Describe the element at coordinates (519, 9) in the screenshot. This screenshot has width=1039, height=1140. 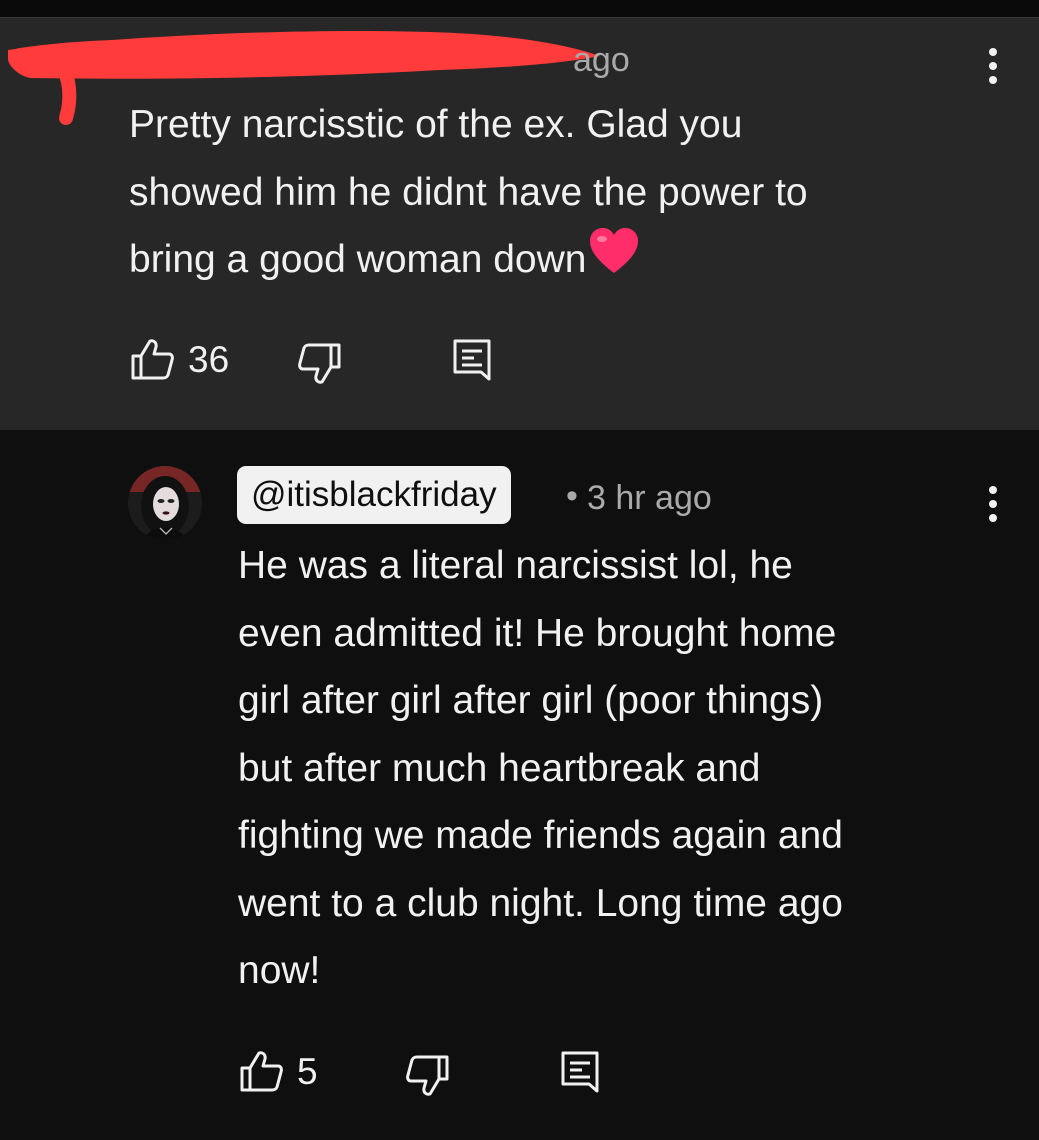
I see `top-status-strip` at that location.